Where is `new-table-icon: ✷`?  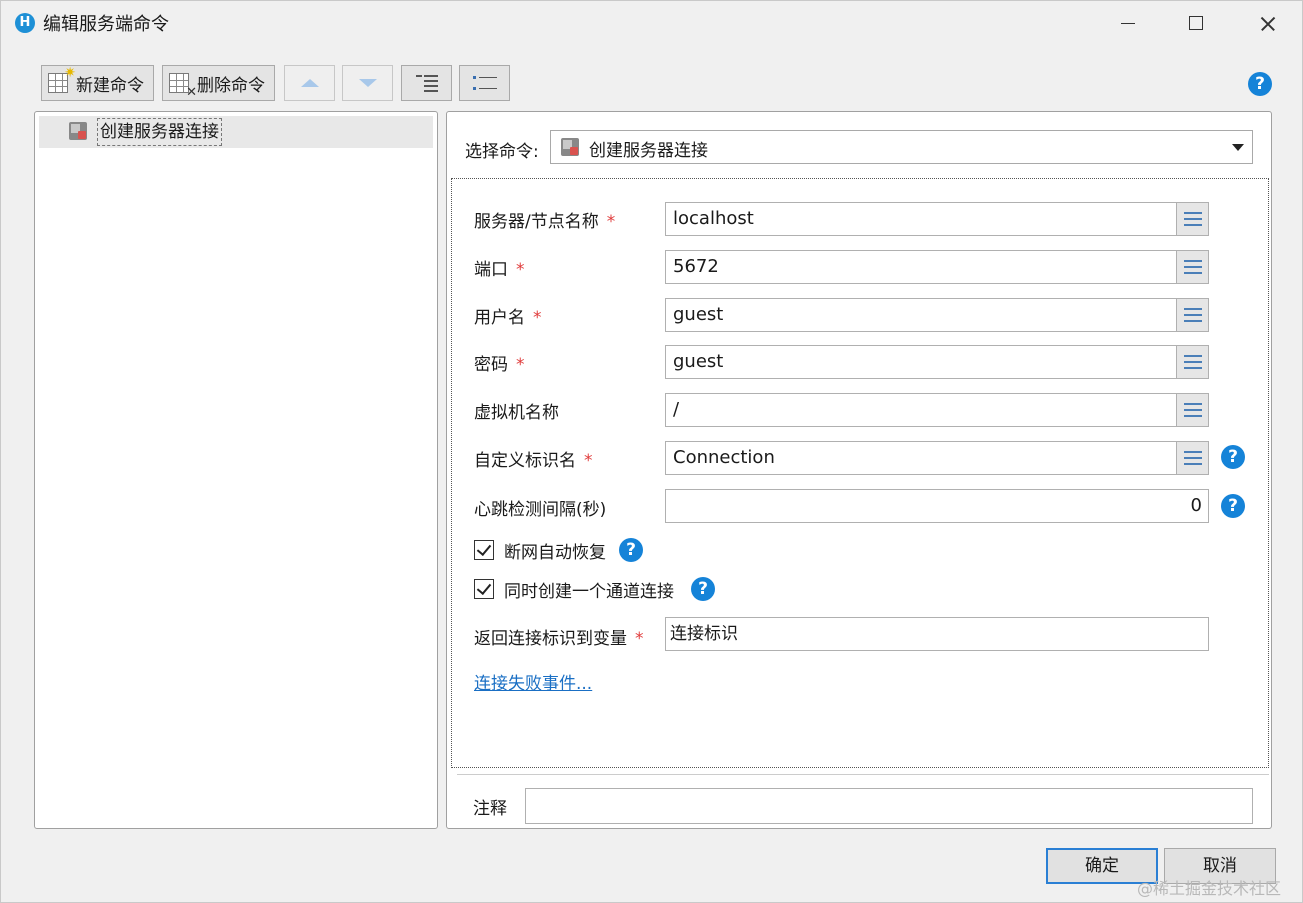 new-table-icon: ✷ is located at coordinates (62, 80).